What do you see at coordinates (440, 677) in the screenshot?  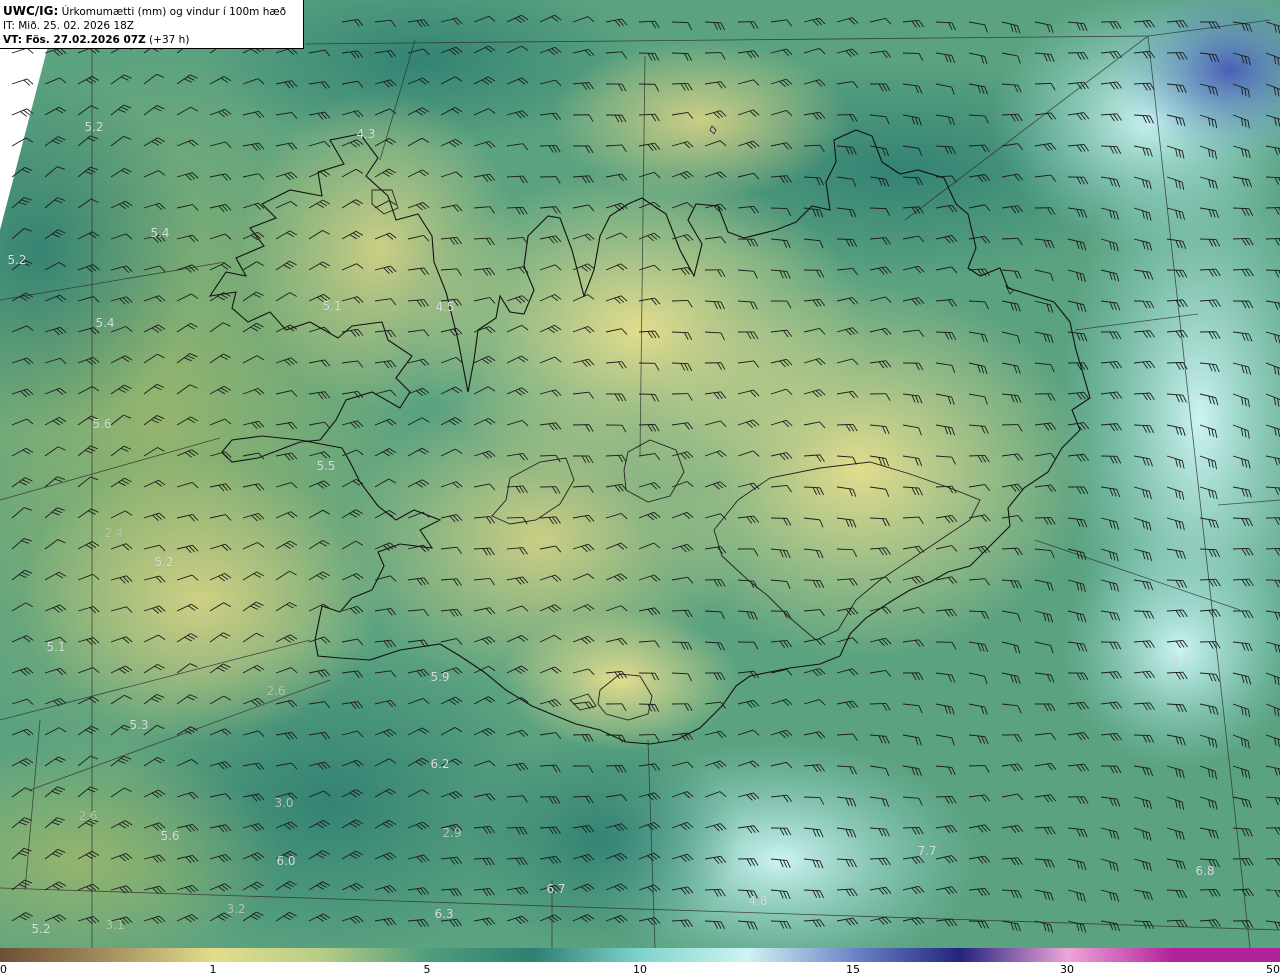 I see `value-label: 5.9` at bounding box center [440, 677].